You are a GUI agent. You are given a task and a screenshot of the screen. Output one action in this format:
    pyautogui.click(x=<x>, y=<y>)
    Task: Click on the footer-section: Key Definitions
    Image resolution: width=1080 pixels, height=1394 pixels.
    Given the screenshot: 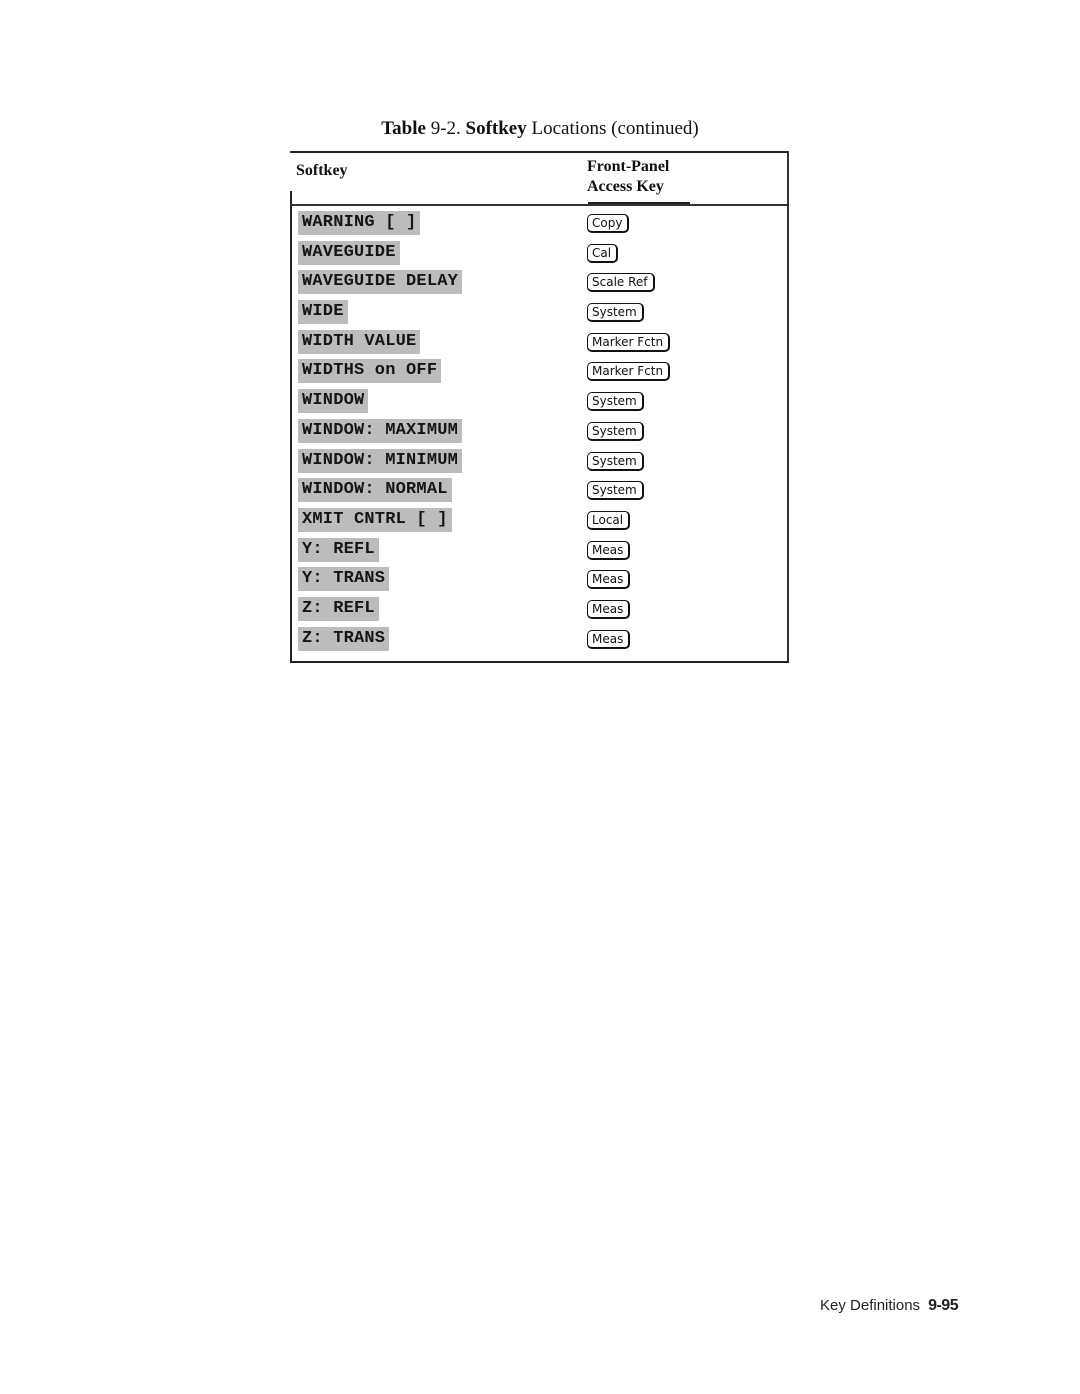 What is the action you would take?
    pyautogui.click(x=870, y=1305)
    